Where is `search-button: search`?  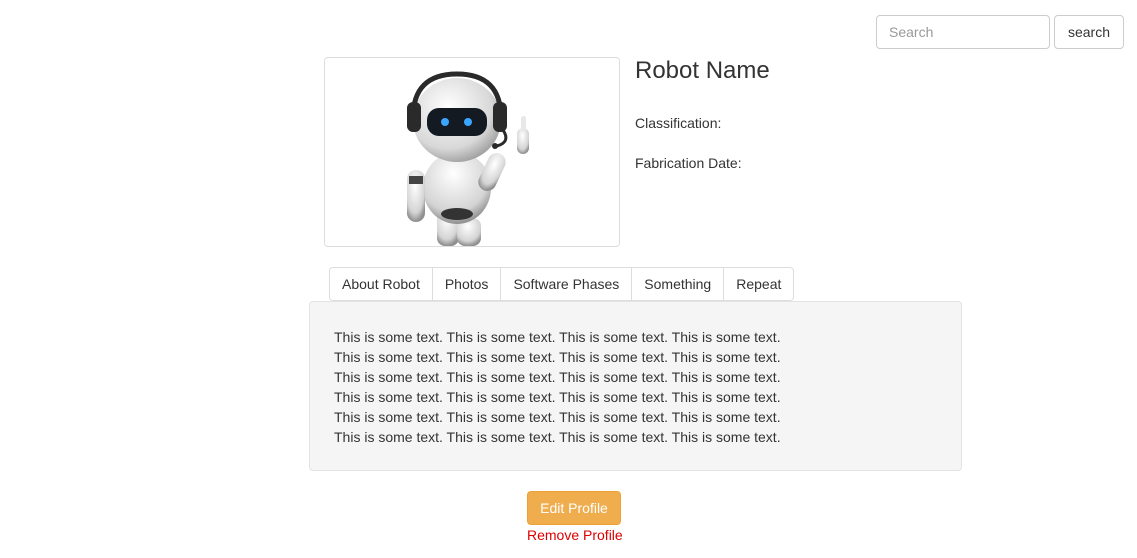 search-button: search is located at coordinates (1089, 32).